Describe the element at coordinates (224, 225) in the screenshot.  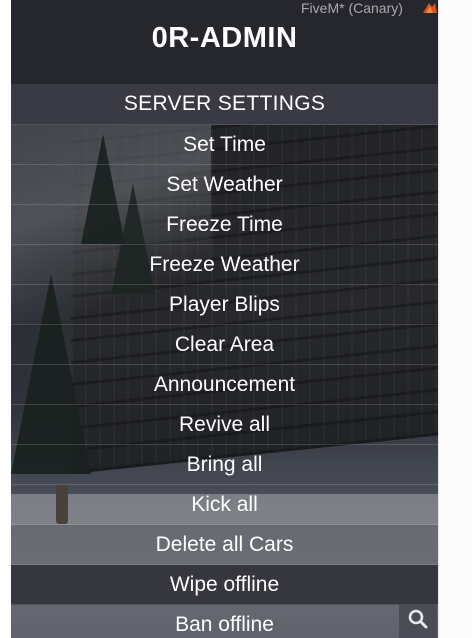
I see `menu-item-freeze-time: Freeze Time` at that location.